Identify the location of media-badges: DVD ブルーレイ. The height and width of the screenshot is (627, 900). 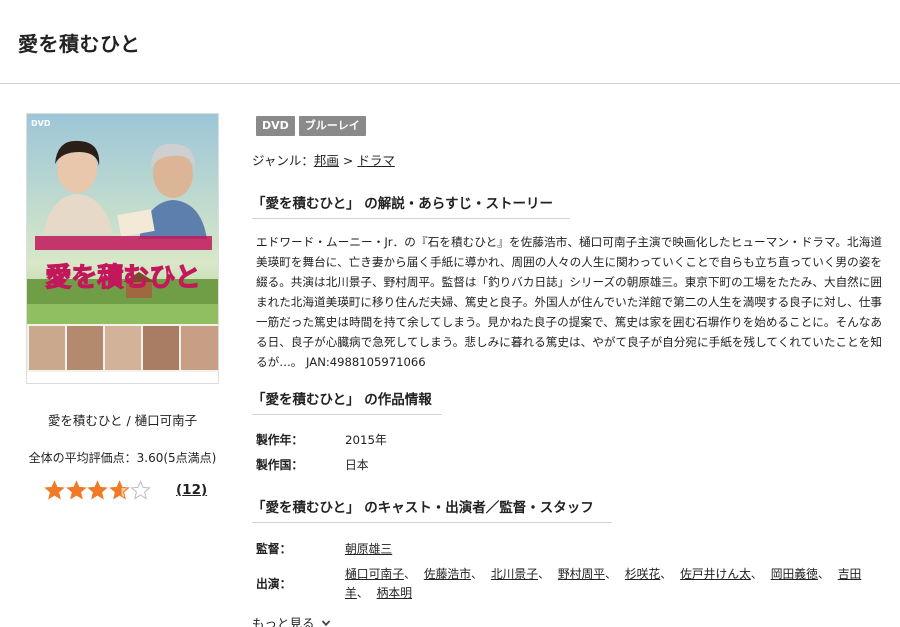
(311, 126).